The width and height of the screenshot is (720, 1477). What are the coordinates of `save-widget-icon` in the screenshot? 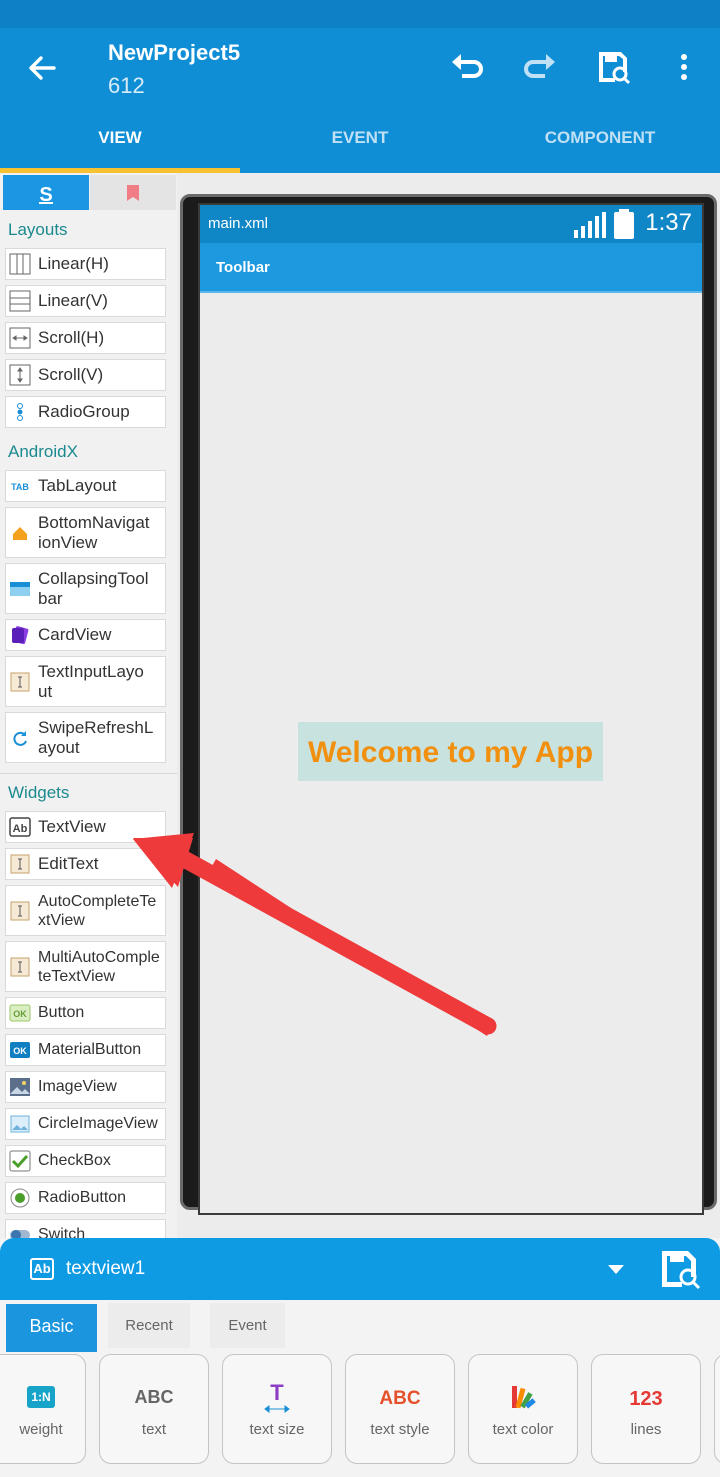 It's located at (680, 1269).